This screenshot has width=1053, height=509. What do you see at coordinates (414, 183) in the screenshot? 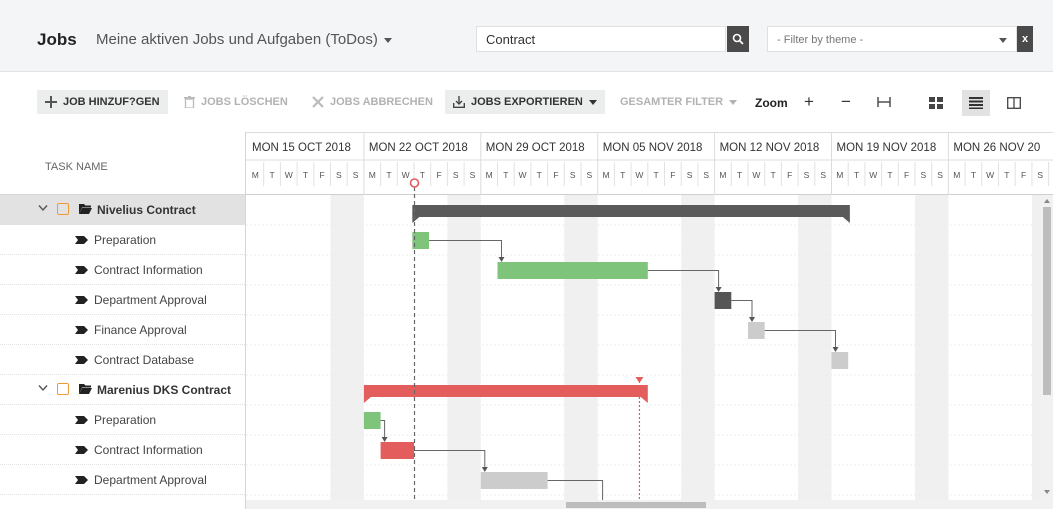
I see `today-marker-icon` at bounding box center [414, 183].